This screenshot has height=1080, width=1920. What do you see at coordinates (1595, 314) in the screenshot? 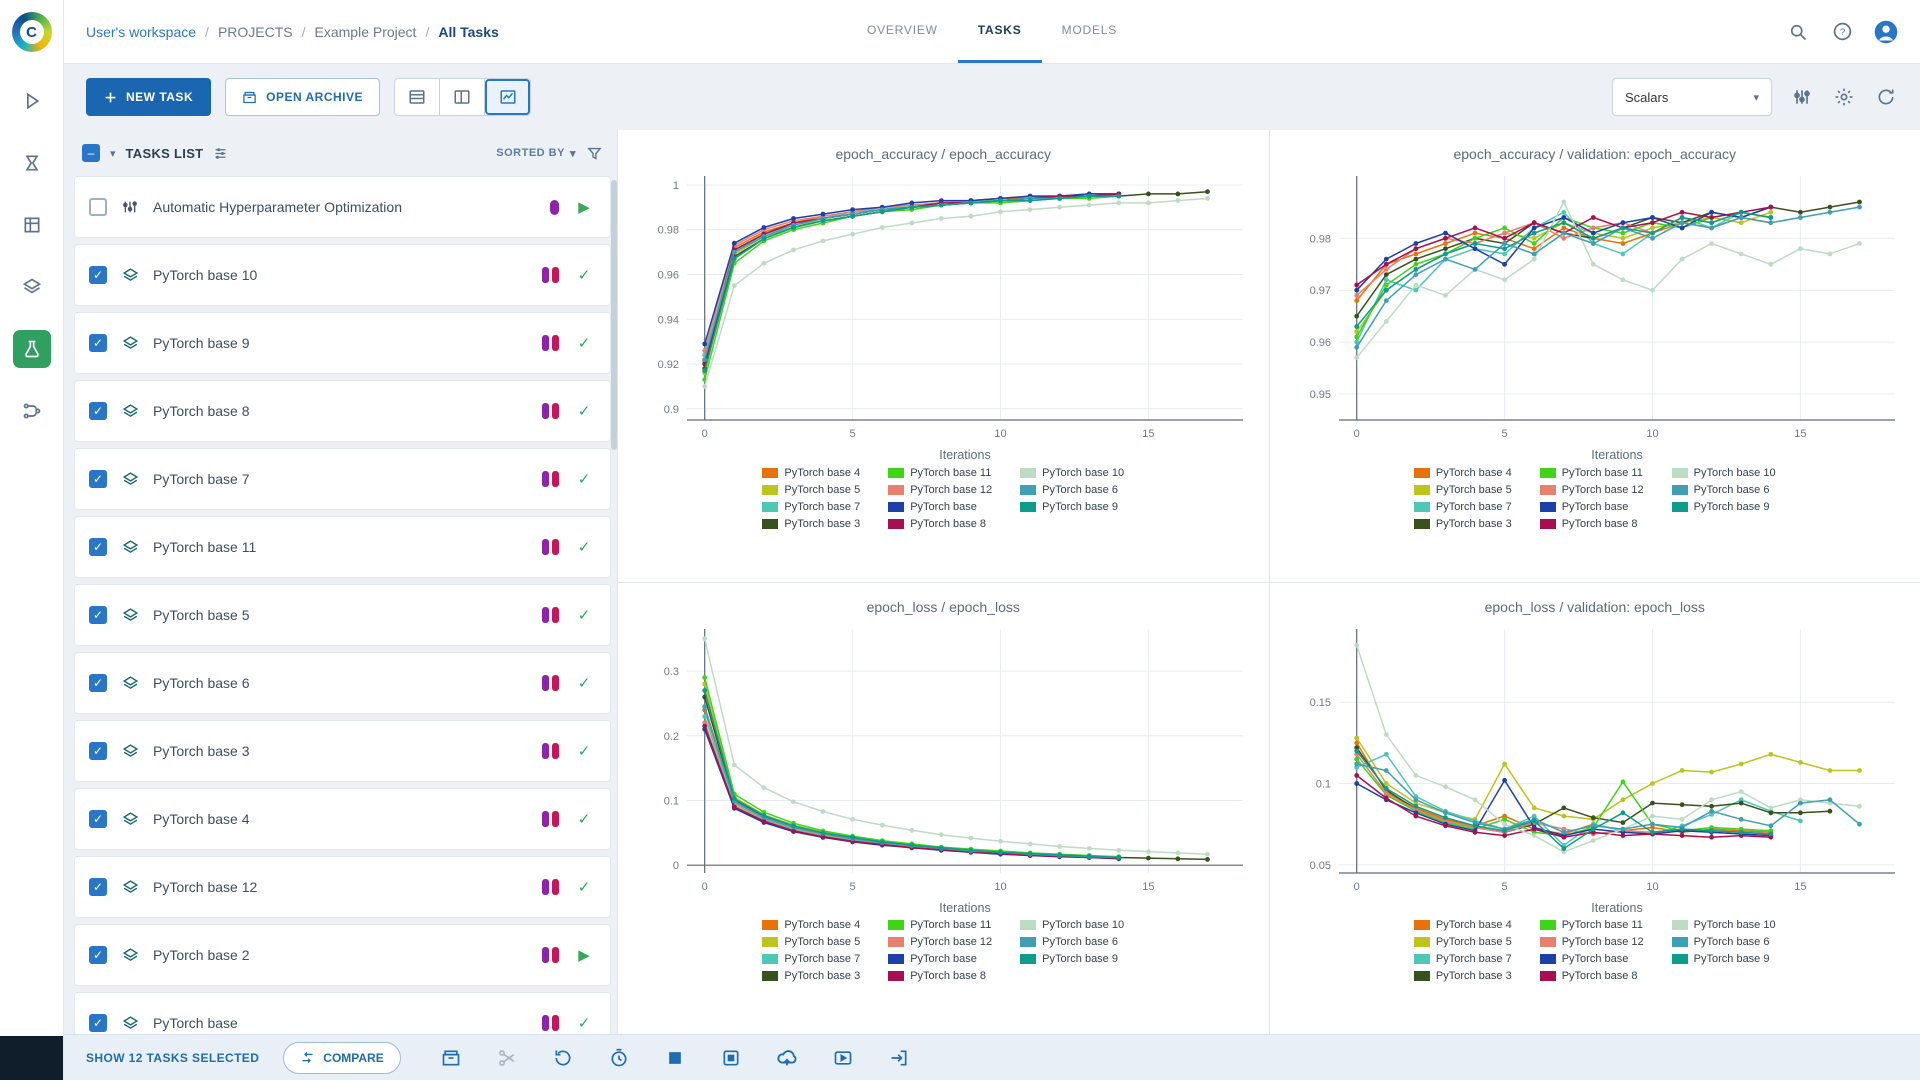
I see `chart-plot: 0 5 10 15 0.95 0.96 0.97 0.98 Iterations` at bounding box center [1595, 314].